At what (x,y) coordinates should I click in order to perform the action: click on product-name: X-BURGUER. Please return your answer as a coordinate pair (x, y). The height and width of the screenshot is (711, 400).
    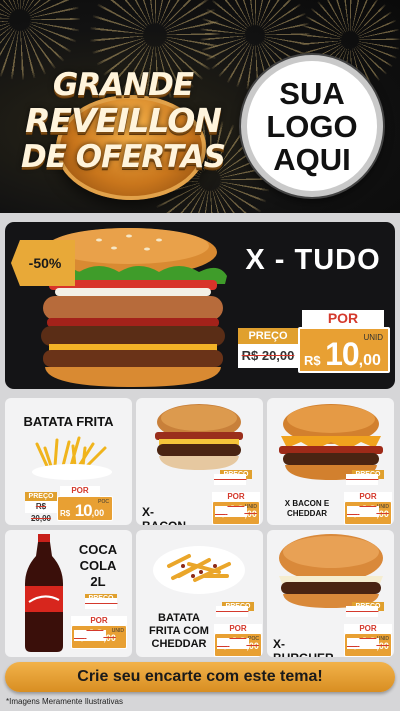
    Looking at the image, I should click on (303, 647).